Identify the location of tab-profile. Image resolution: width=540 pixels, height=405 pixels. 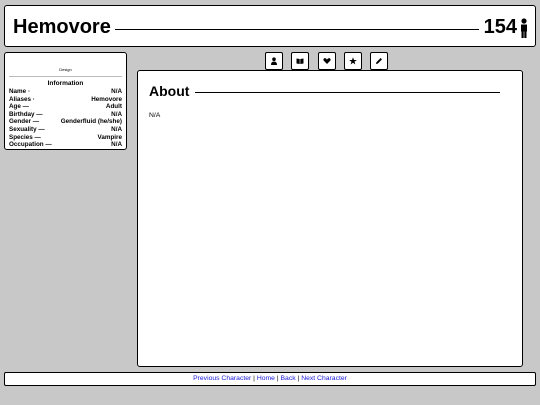
(274, 61).